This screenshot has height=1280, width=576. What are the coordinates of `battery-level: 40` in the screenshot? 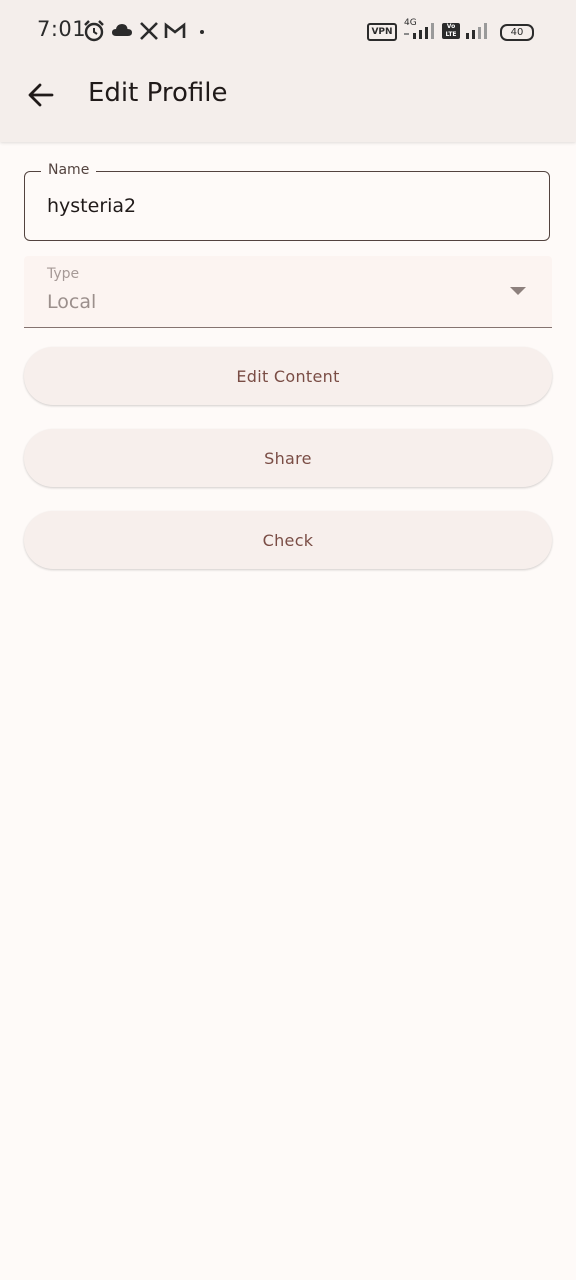 It's located at (517, 32).